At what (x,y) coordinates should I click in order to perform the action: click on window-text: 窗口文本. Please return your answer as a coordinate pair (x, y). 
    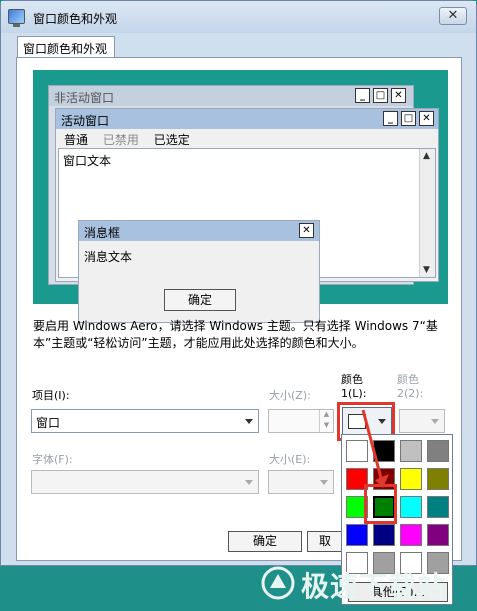
    Looking at the image, I should click on (87, 161).